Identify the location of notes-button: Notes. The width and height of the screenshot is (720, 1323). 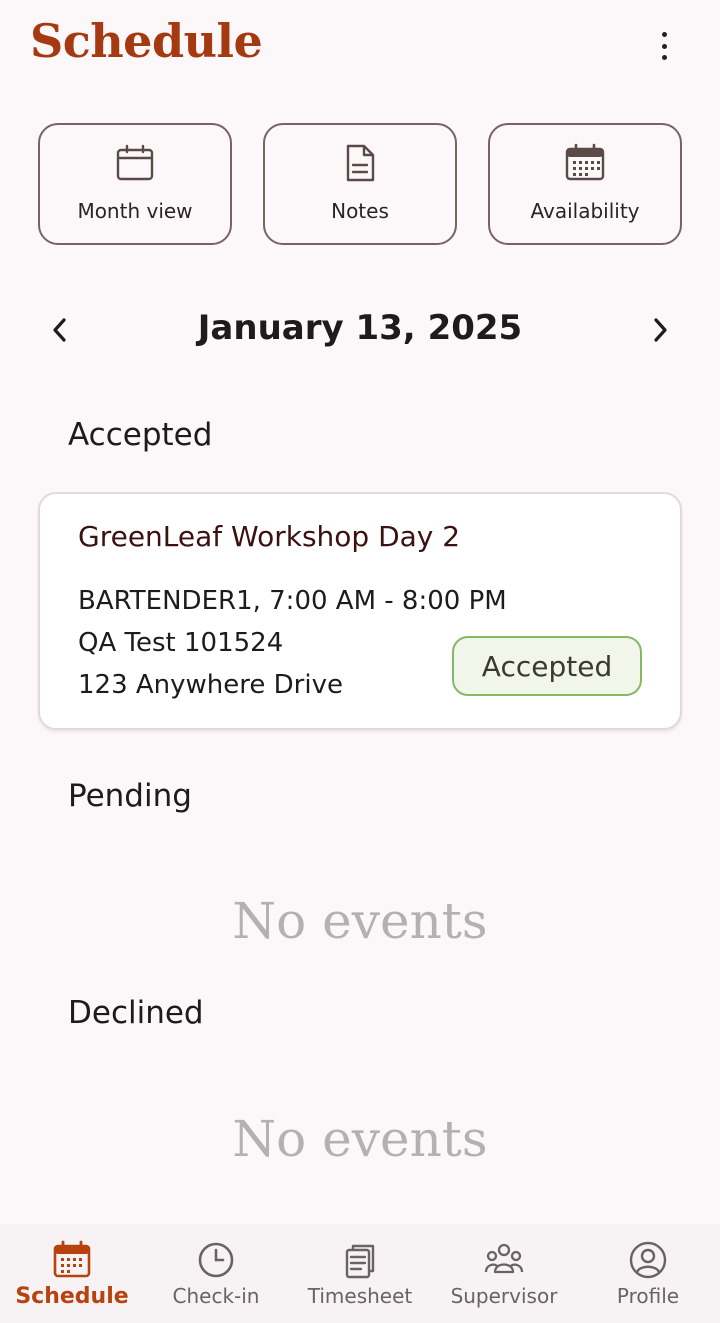
(360, 184).